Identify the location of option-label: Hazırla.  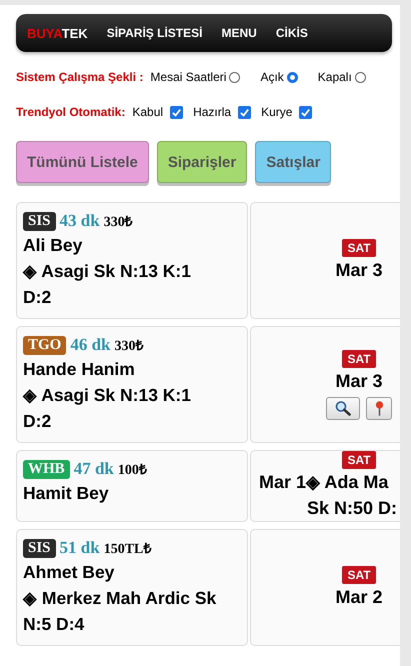
(212, 112).